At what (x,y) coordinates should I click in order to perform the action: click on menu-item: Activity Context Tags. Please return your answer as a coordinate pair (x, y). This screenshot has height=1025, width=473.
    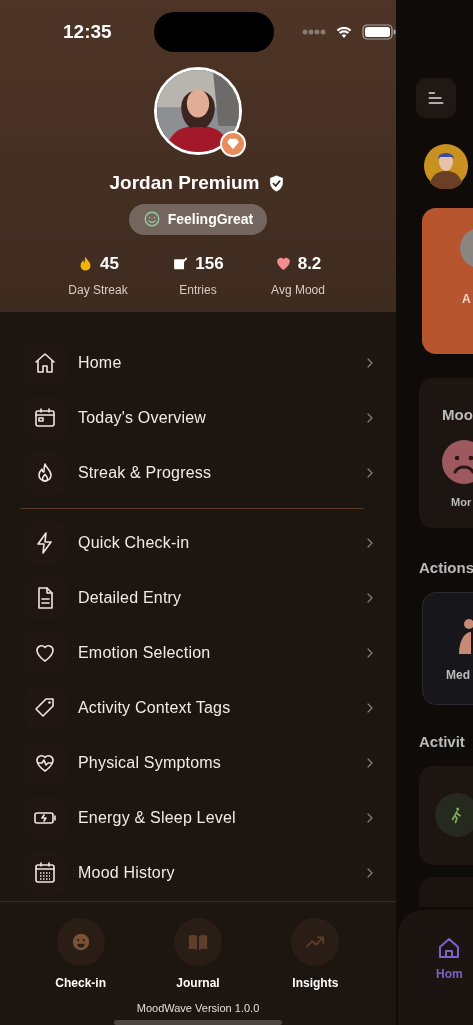
    Looking at the image, I should click on (215, 708).